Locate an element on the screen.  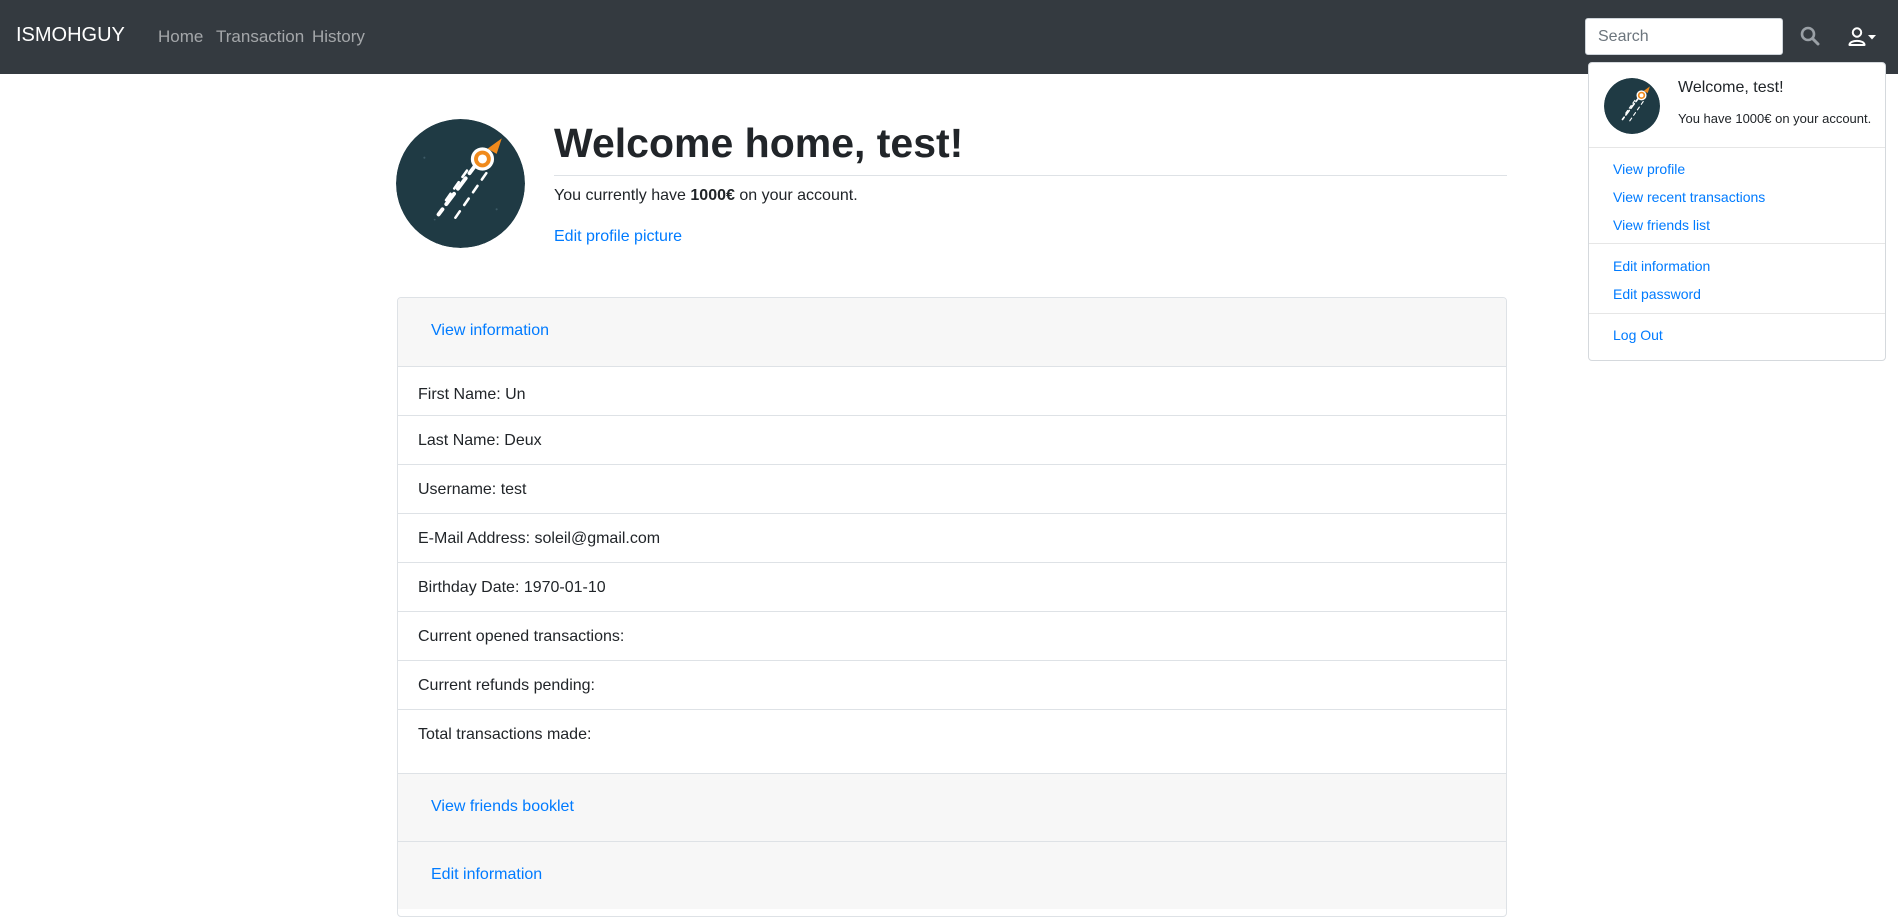
view-friends-booklet-link: View friends booklet is located at coordinates (502, 807).